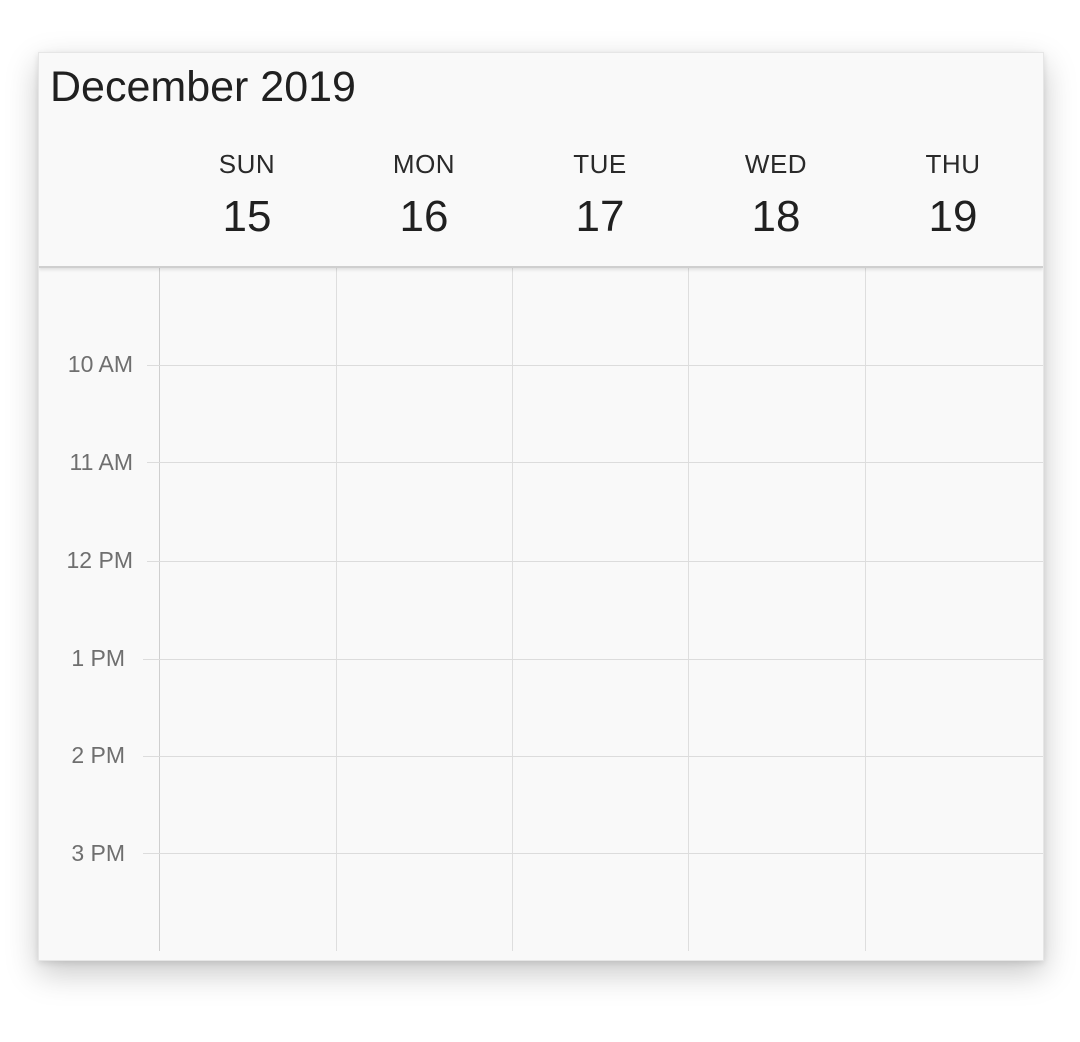  I want to click on day-header-mon: MON 16, so click(424, 195).